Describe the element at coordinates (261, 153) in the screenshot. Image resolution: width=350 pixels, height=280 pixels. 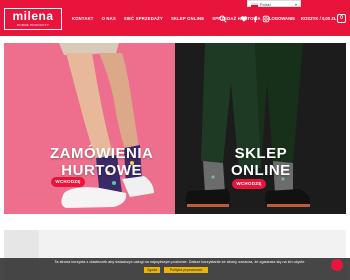
I see `online-shop-title-line1: SKLEP` at that location.